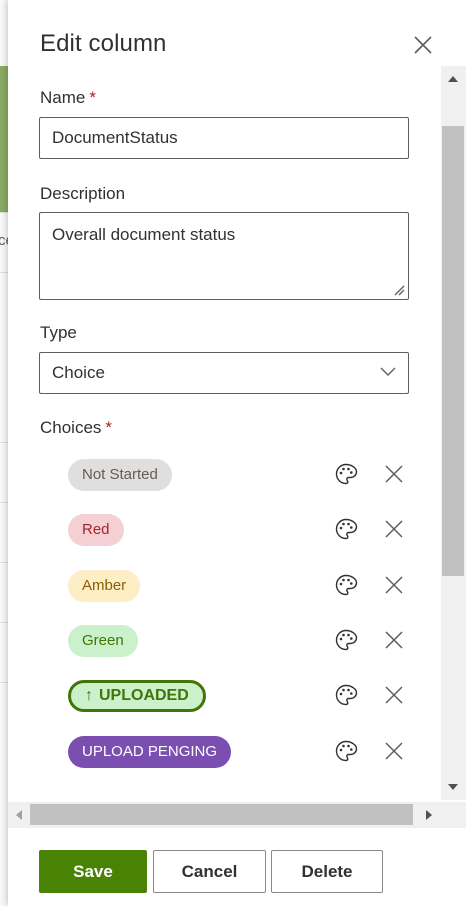 The height and width of the screenshot is (906, 466). I want to click on choices-label-text: Choices, so click(71, 427).